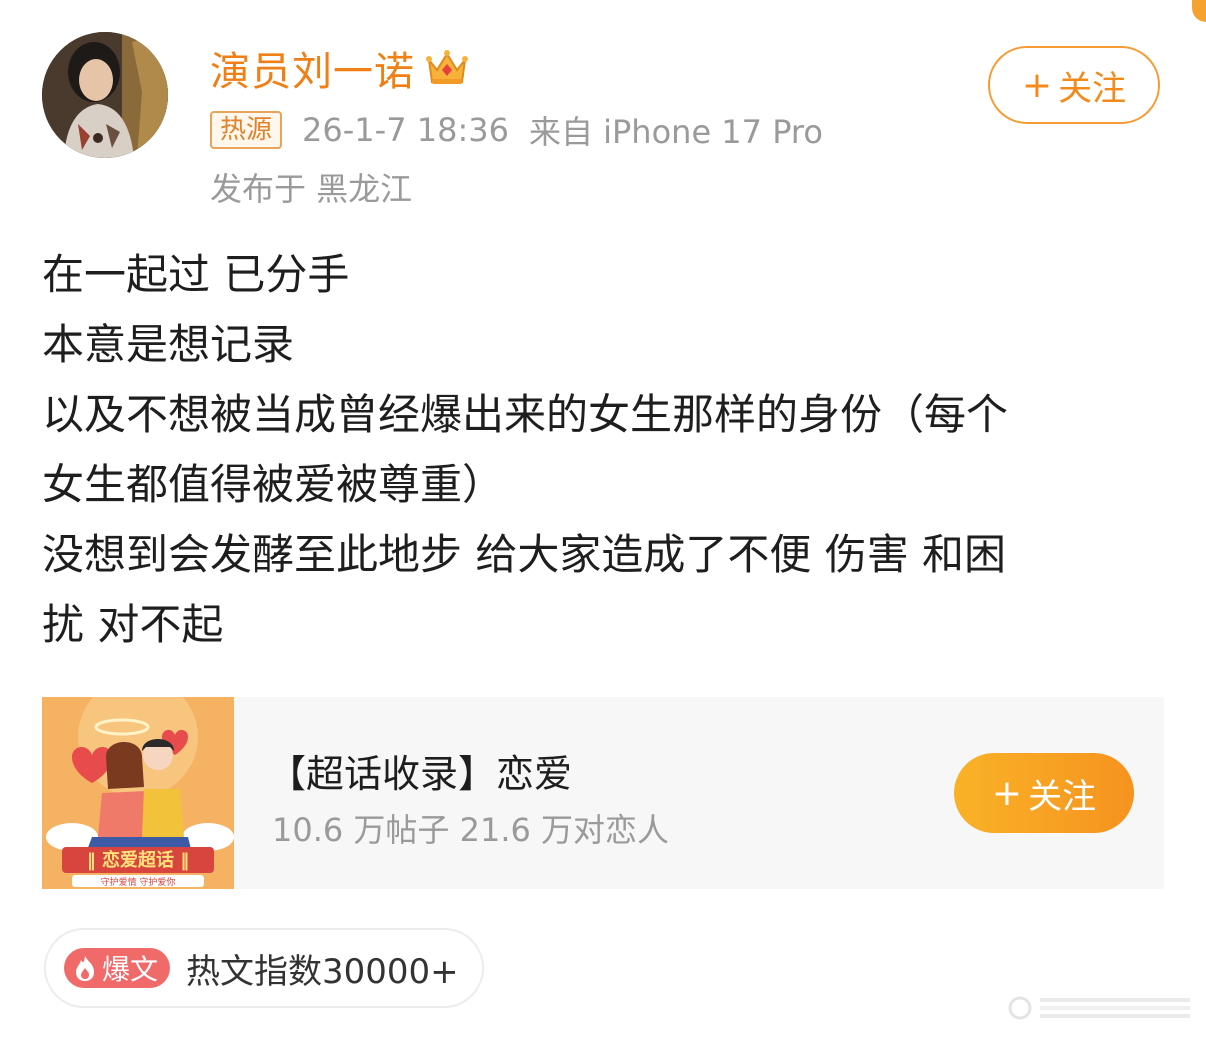 Image resolution: width=1206 pixels, height=1037 pixels. Describe the element at coordinates (420, 770) in the screenshot. I see `topic-title: 【超话收录】恋爱` at that location.